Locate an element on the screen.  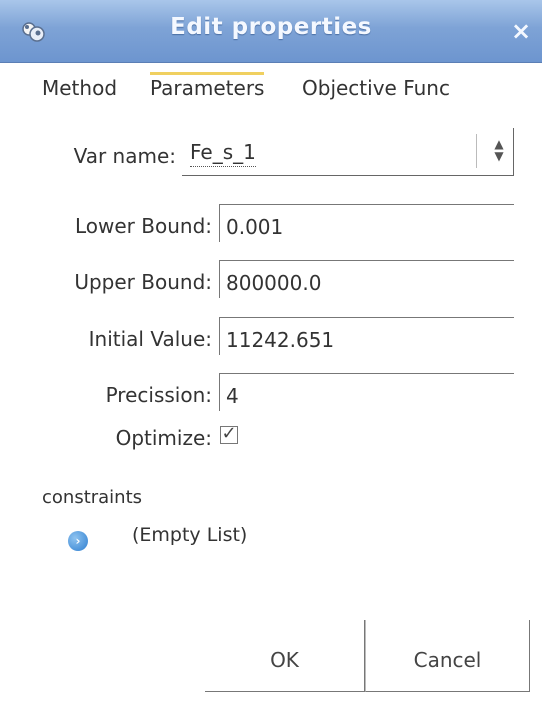
optimize-checkbox: ✓ is located at coordinates (229, 433).